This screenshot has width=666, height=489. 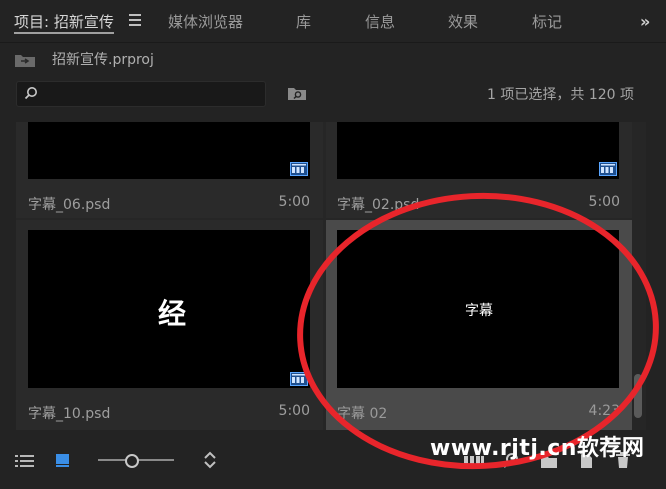 I want to click on media-item: 字幕_06.psd 5:00, so click(x=169, y=170).